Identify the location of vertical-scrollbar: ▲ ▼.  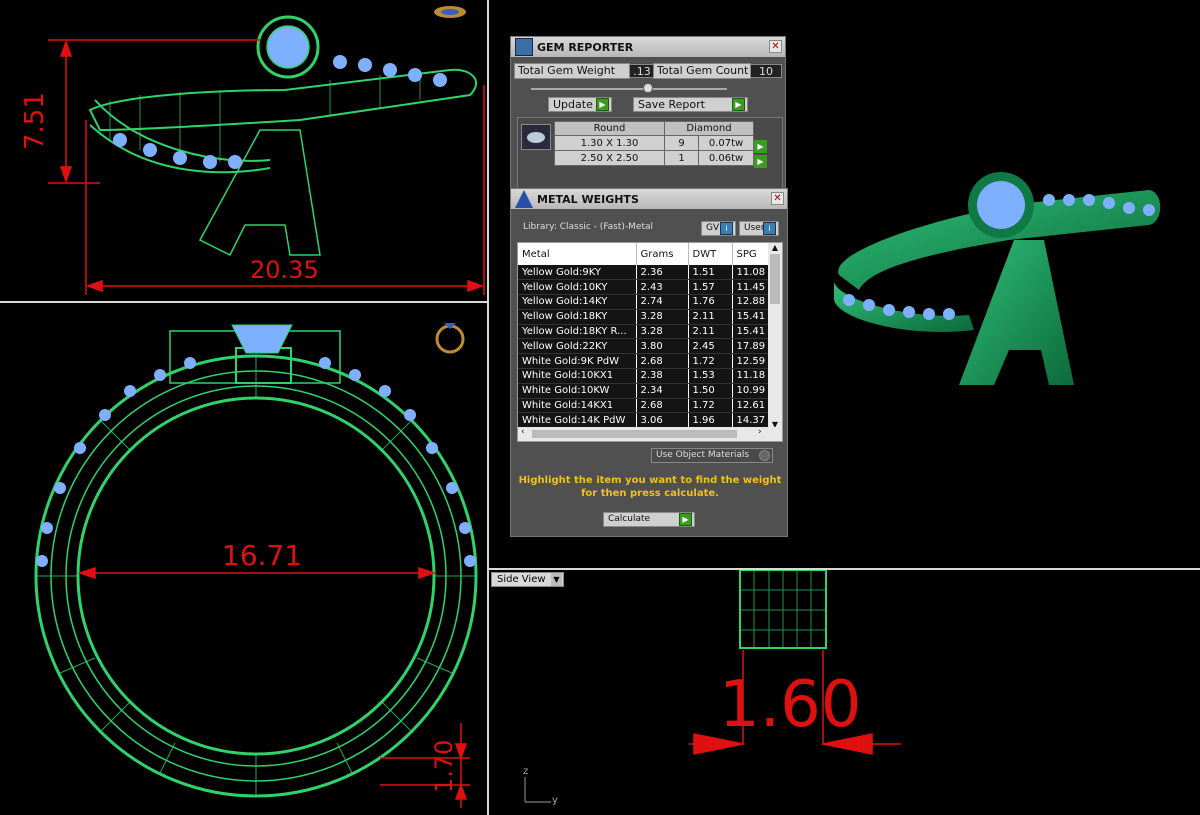
(775, 336).